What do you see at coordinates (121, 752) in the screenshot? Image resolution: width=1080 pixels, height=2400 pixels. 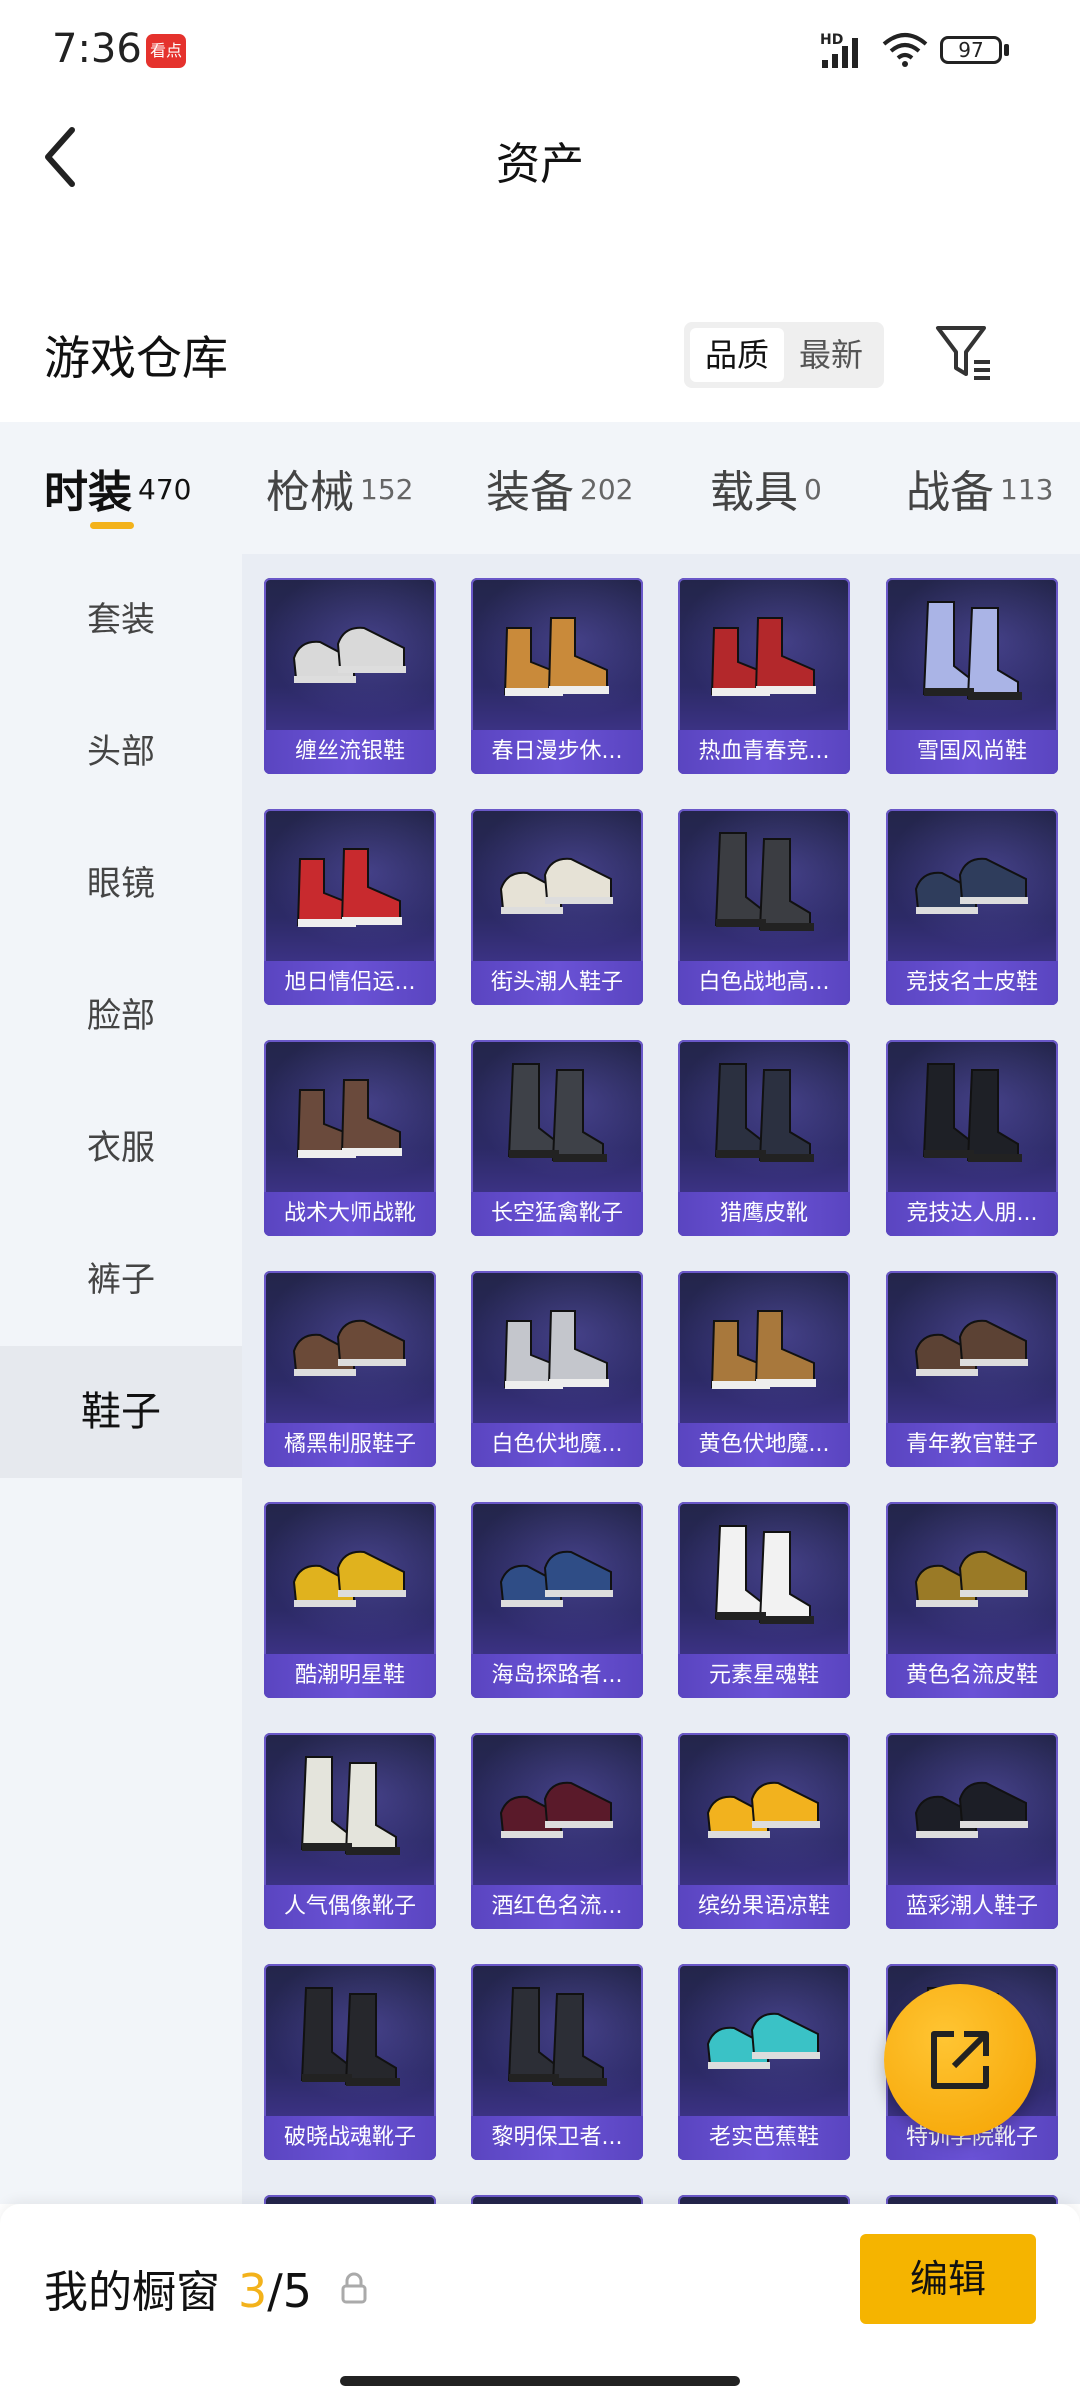 I see `sidebar-item-head: 头部` at bounding box center [121, 752].